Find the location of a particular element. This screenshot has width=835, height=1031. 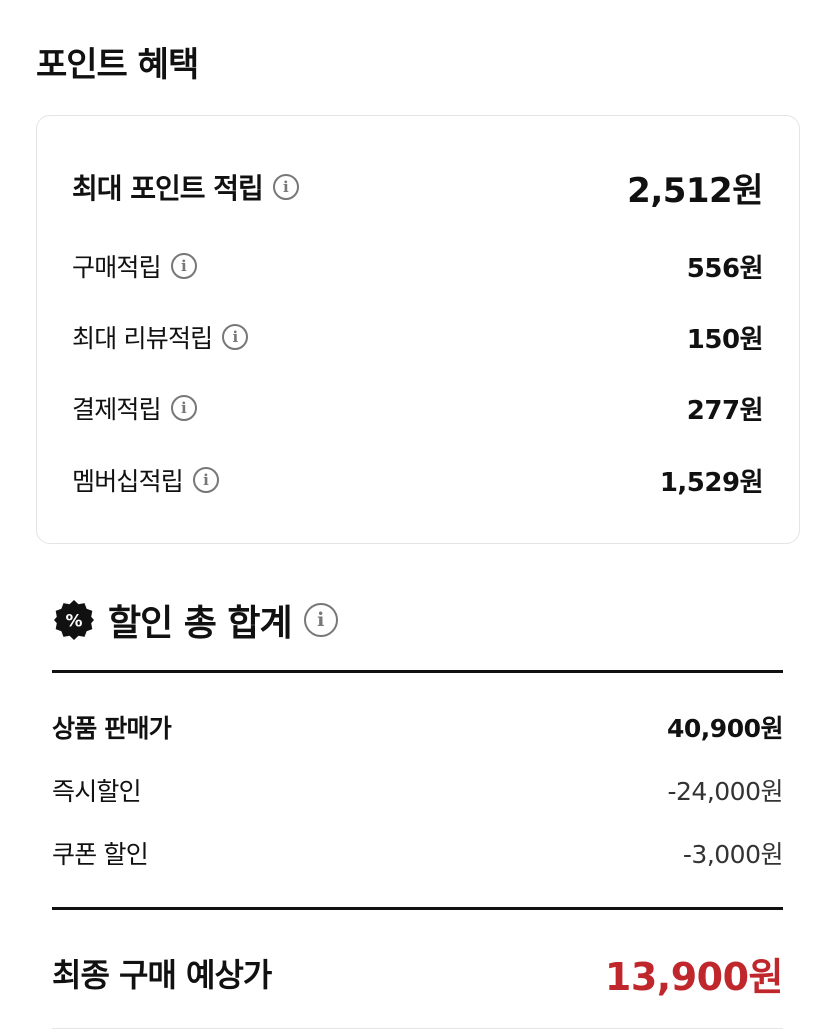

points-item-purchase: 구매적립 i 556원 is located at coordinates (418, 266).